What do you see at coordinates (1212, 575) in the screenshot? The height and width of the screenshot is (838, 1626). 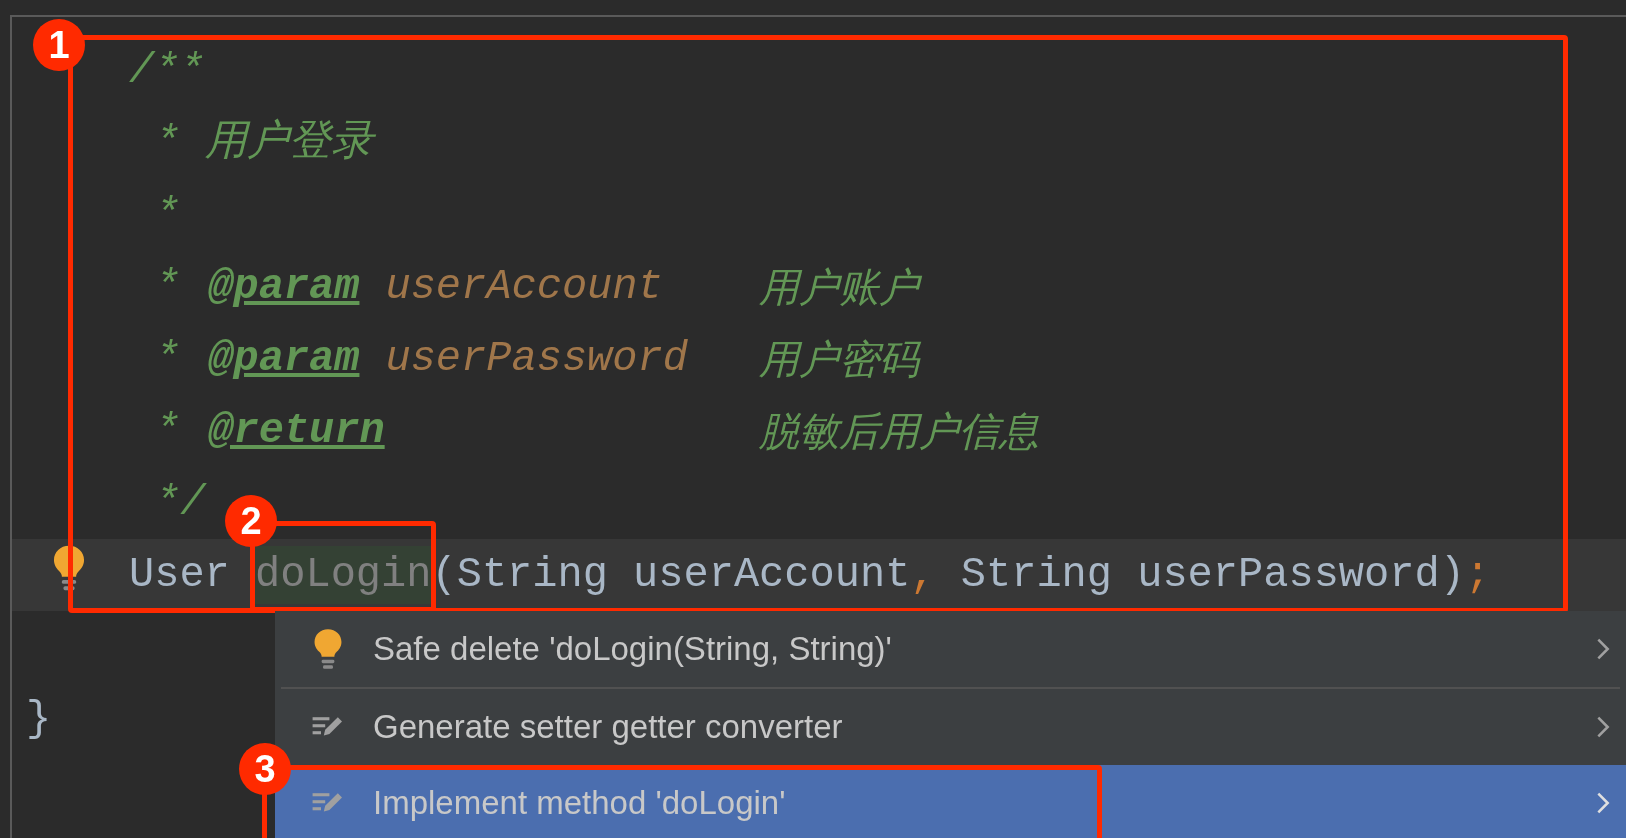 I see `code-text: String userPassword)` at bounding box center [1212, 575].